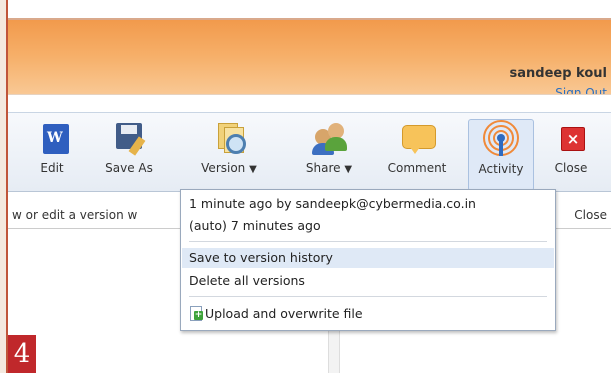 This screenshot has height=373, width=611. What do you see at coordinates (309, 103) in the screenshot?
I see `header-divider` at bounding box center [309, 103].